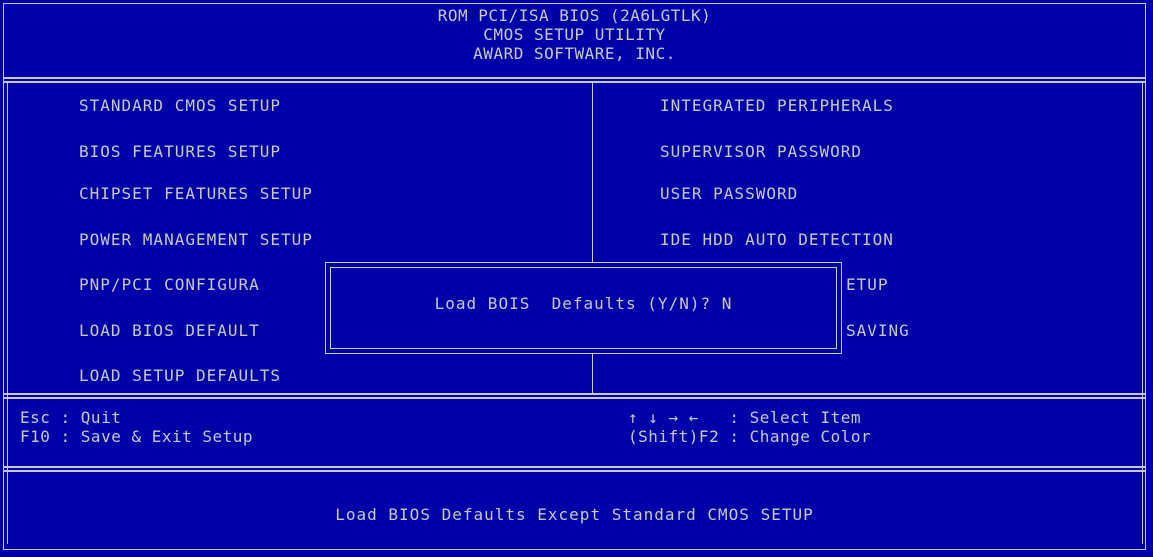 Image resolution: width=1153 pixels, height=557 pixels. What do you see at coordinates (180, 151) in the screenshot?
I see `menu-bios-features-setup: BIOS FEATURES SETUP` at bounding box center [180, 151].